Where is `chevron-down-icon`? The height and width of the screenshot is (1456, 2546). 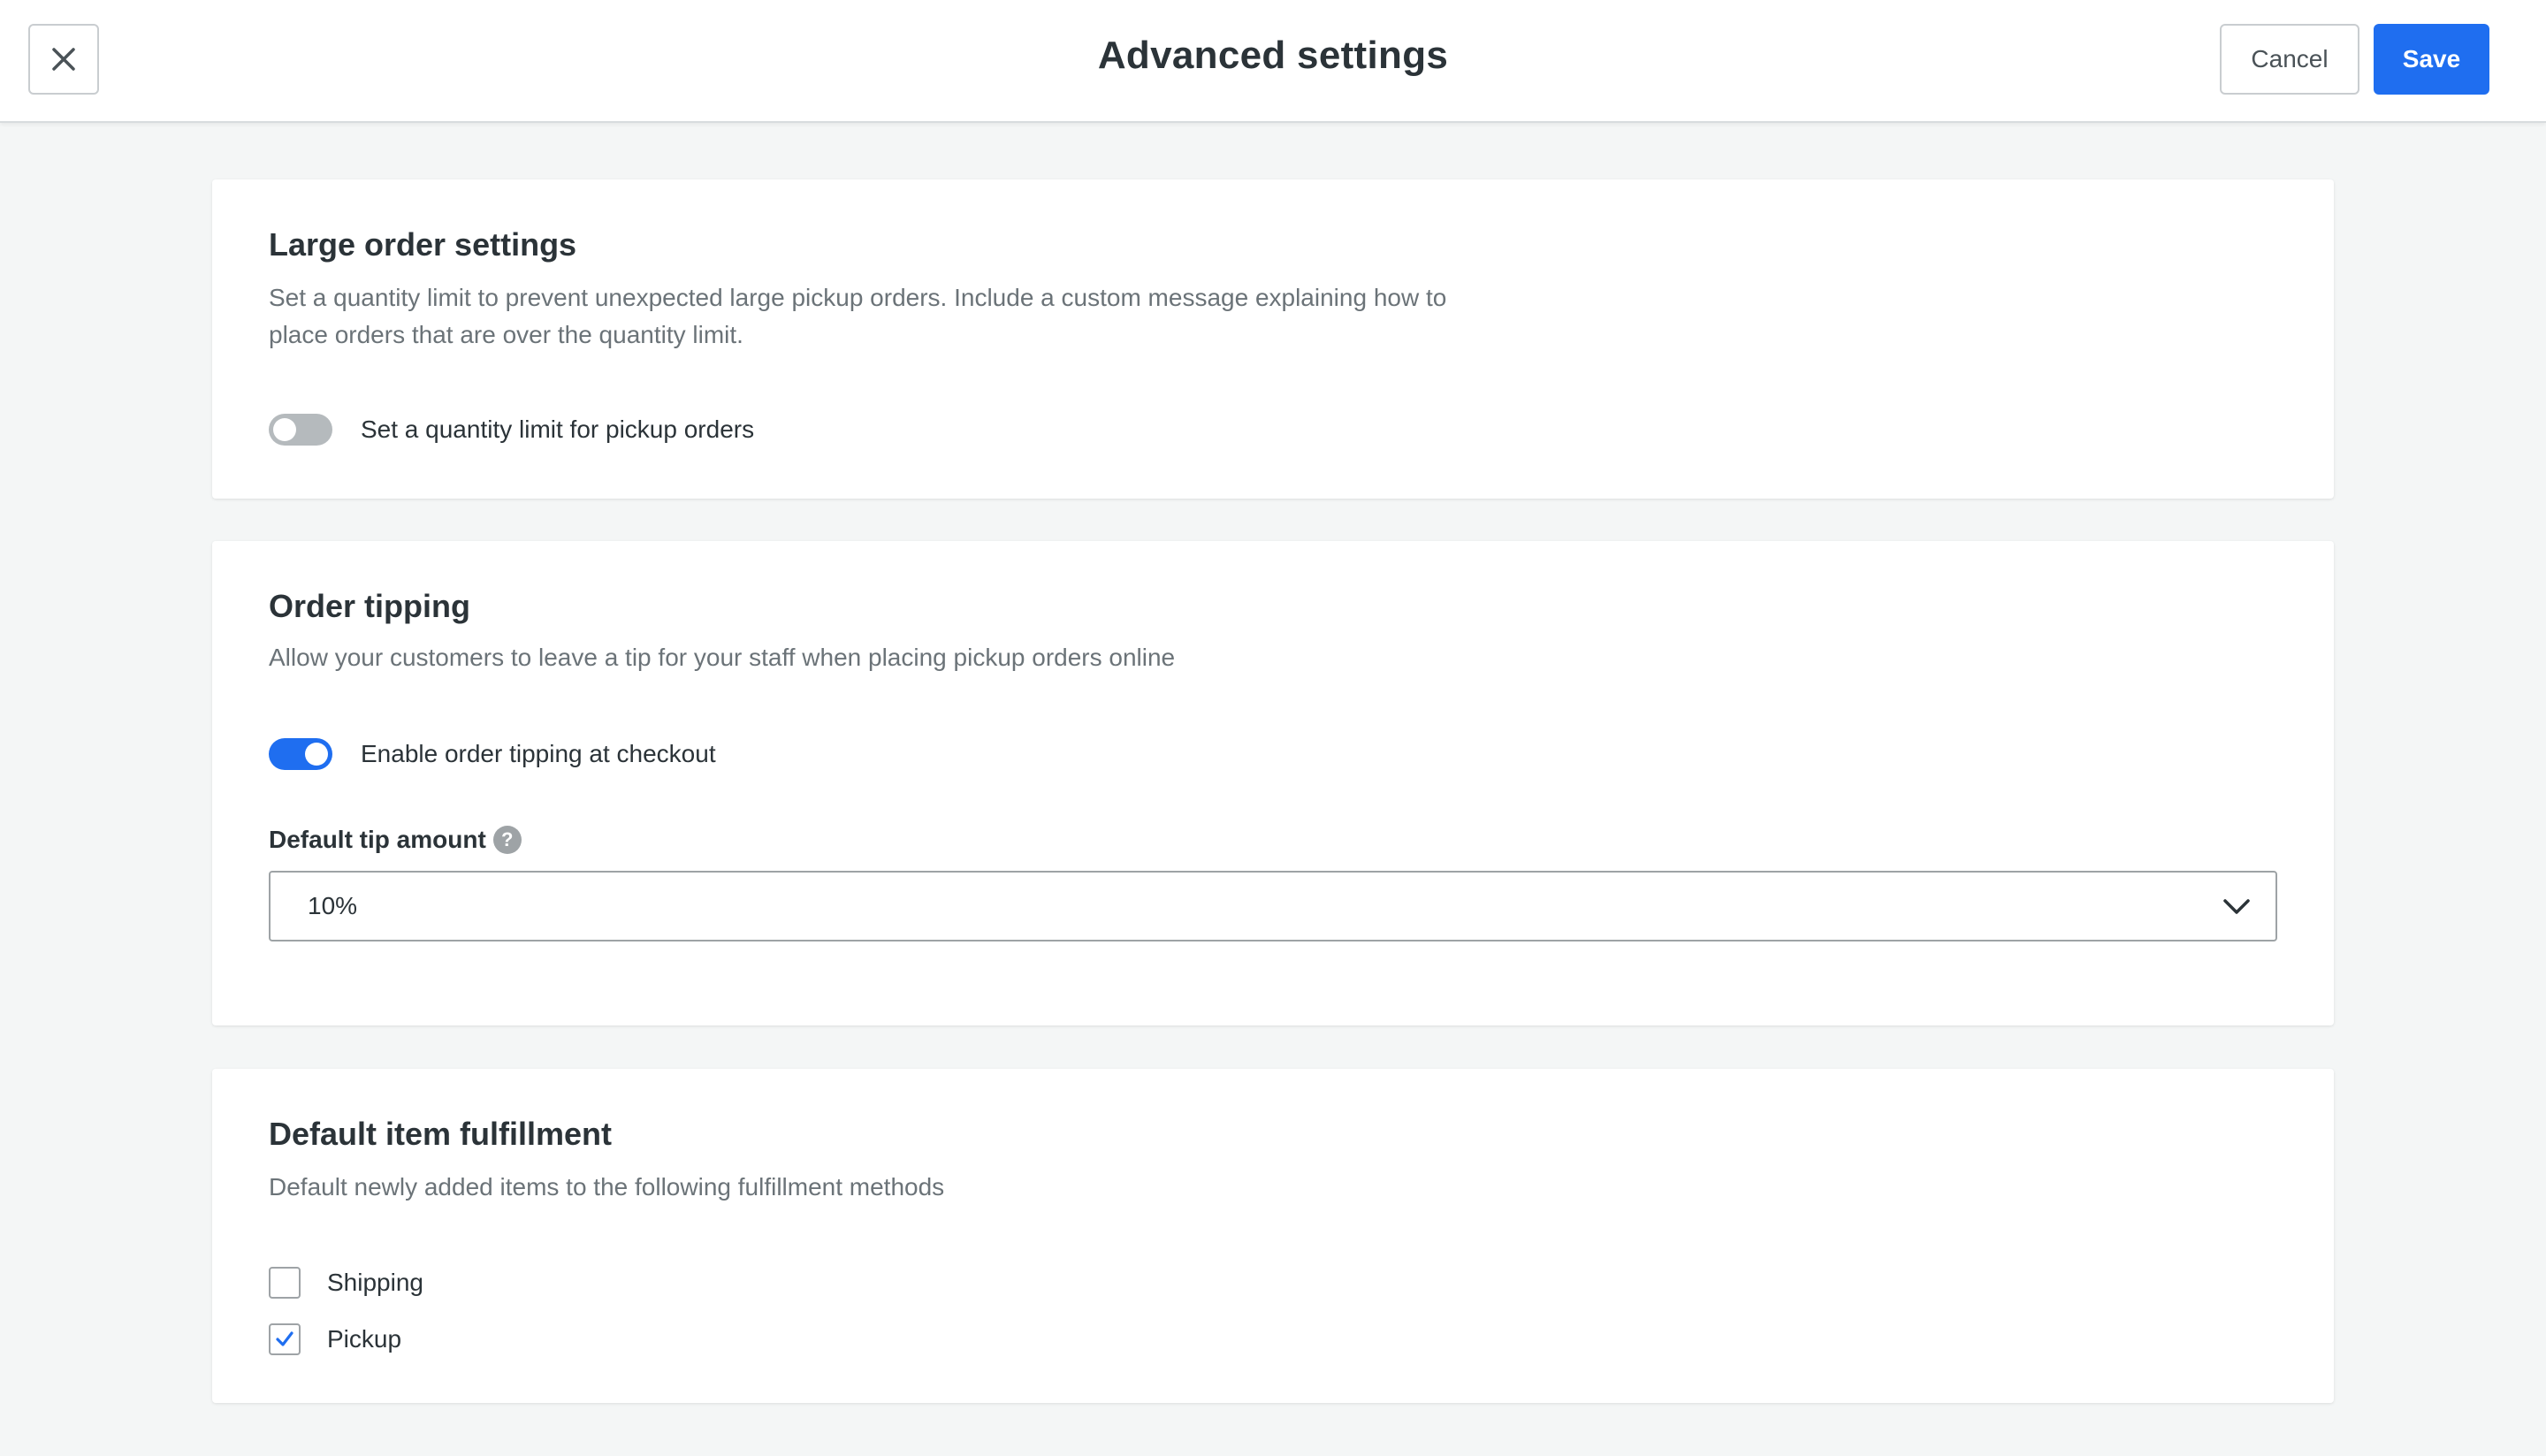
chevron-down-icon is located at coordinates (2236, 907).